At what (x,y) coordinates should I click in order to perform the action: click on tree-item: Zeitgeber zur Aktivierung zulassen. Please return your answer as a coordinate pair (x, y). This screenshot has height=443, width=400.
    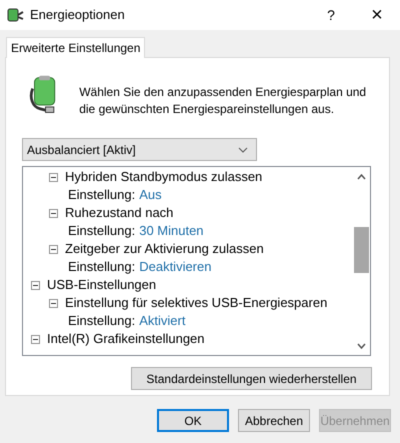
    Looking at the image, I should click on (164, 249).